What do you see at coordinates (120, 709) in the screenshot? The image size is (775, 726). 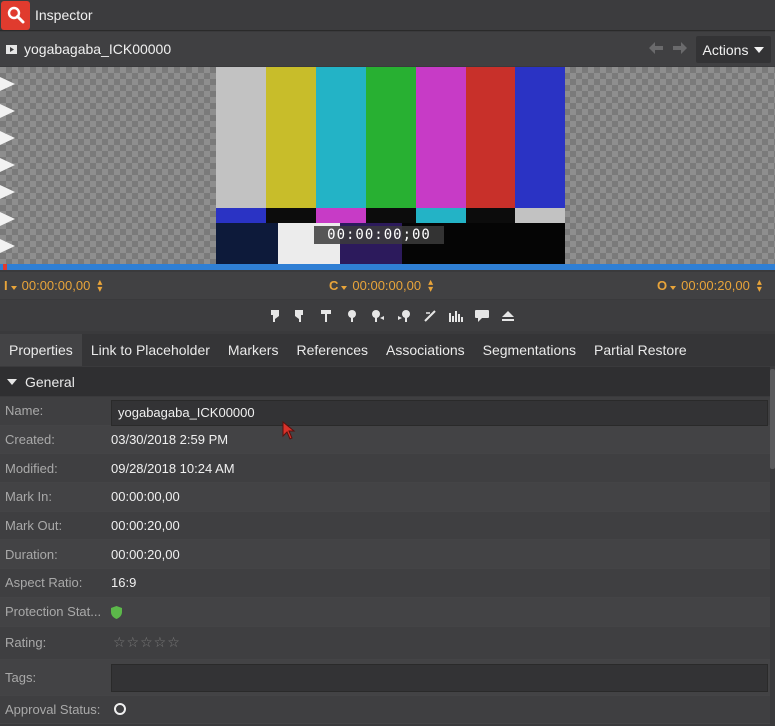 I see `approval-status-circle-icon` at bounding box center [120, 709].